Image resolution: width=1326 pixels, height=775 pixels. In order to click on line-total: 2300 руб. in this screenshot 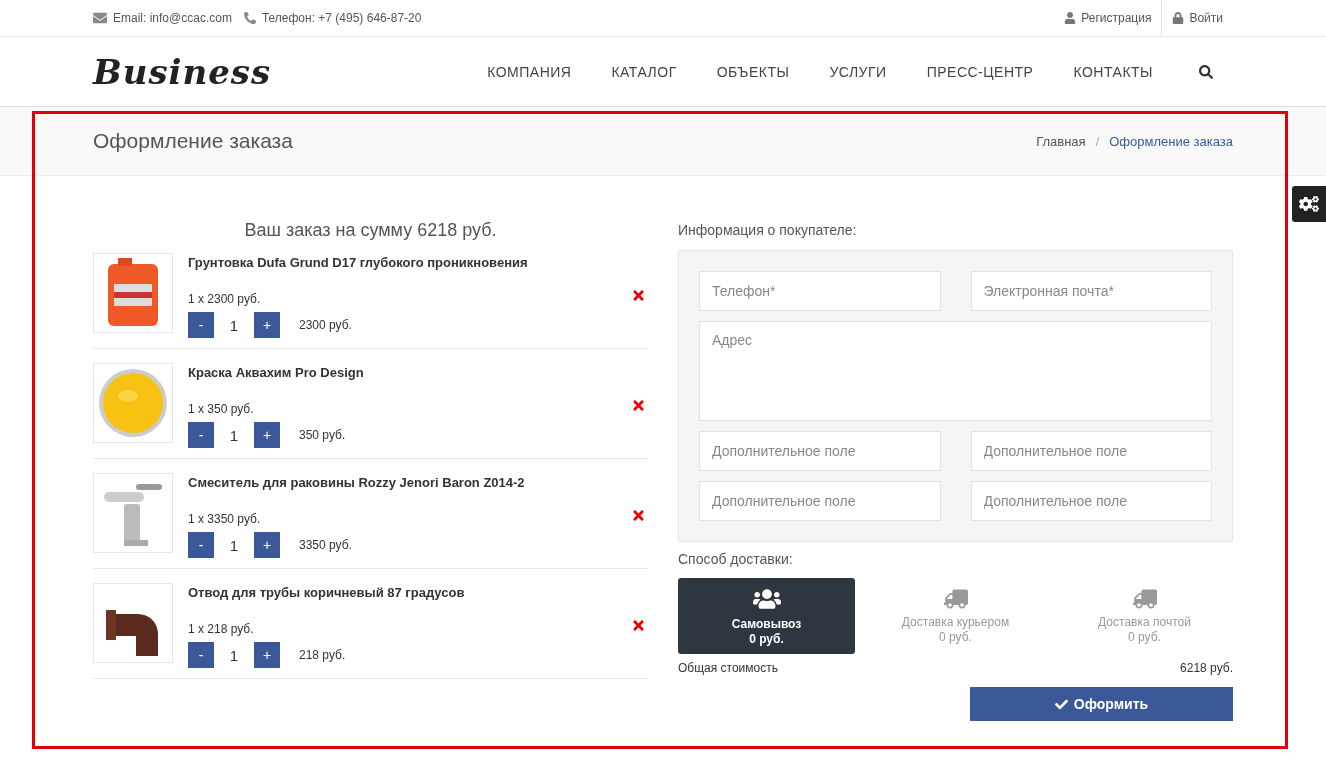, I will do `click(325, 325)`.